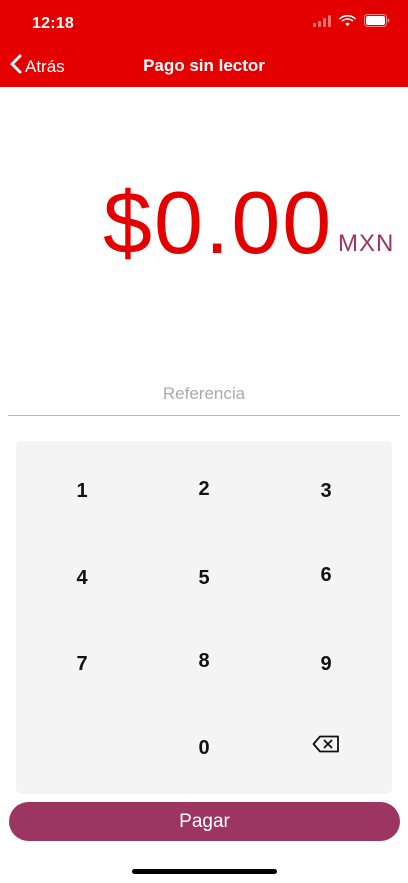 The width and height of the screenshot is (408, 883). What do you see at coordinates (204, 821) in the screenshot?
I see `pay-button: Pagar` at bounding box center [204, 821].